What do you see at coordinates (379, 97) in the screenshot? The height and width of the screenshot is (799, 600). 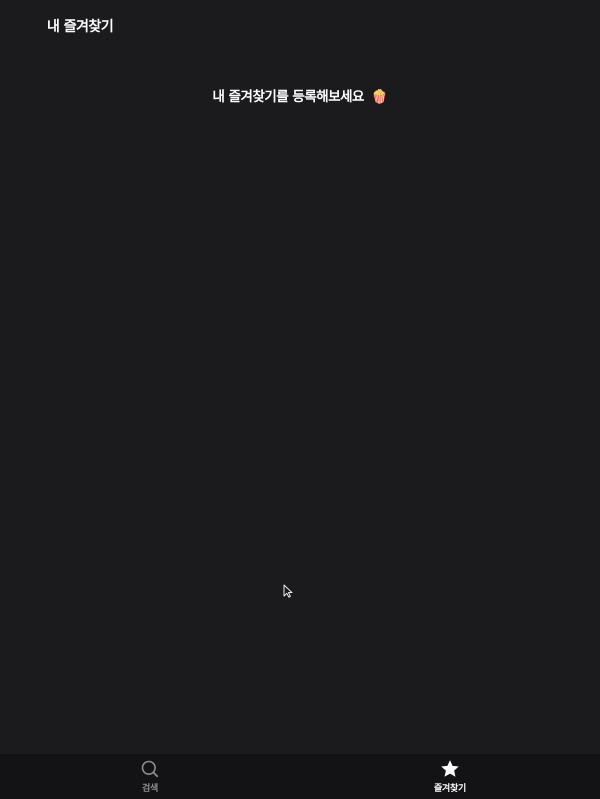 I see `popcorn-icon: 🍿` at bounding box center [379, 97].